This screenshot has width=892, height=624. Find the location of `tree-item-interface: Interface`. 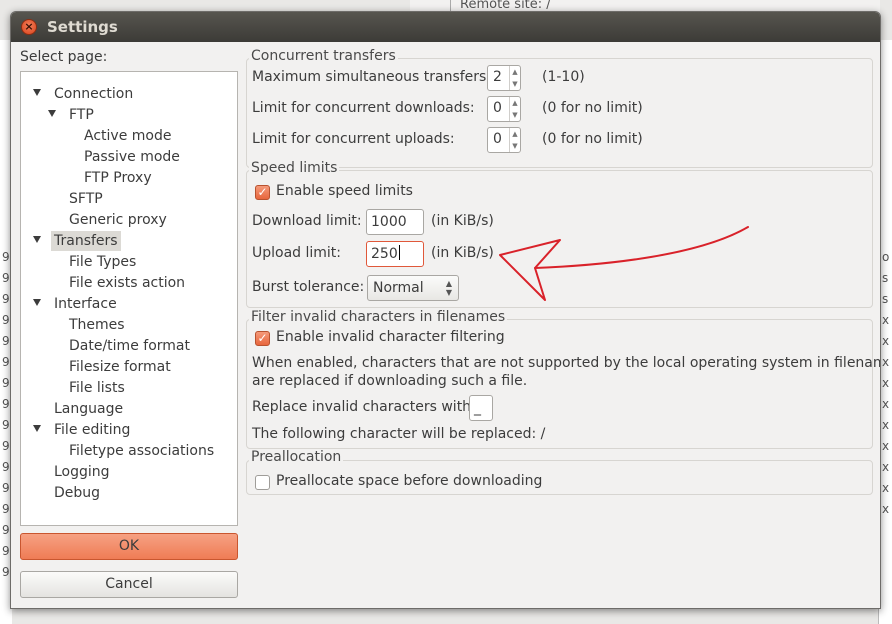

tree-item-interface: Interface is located at coordinates (85, 304).